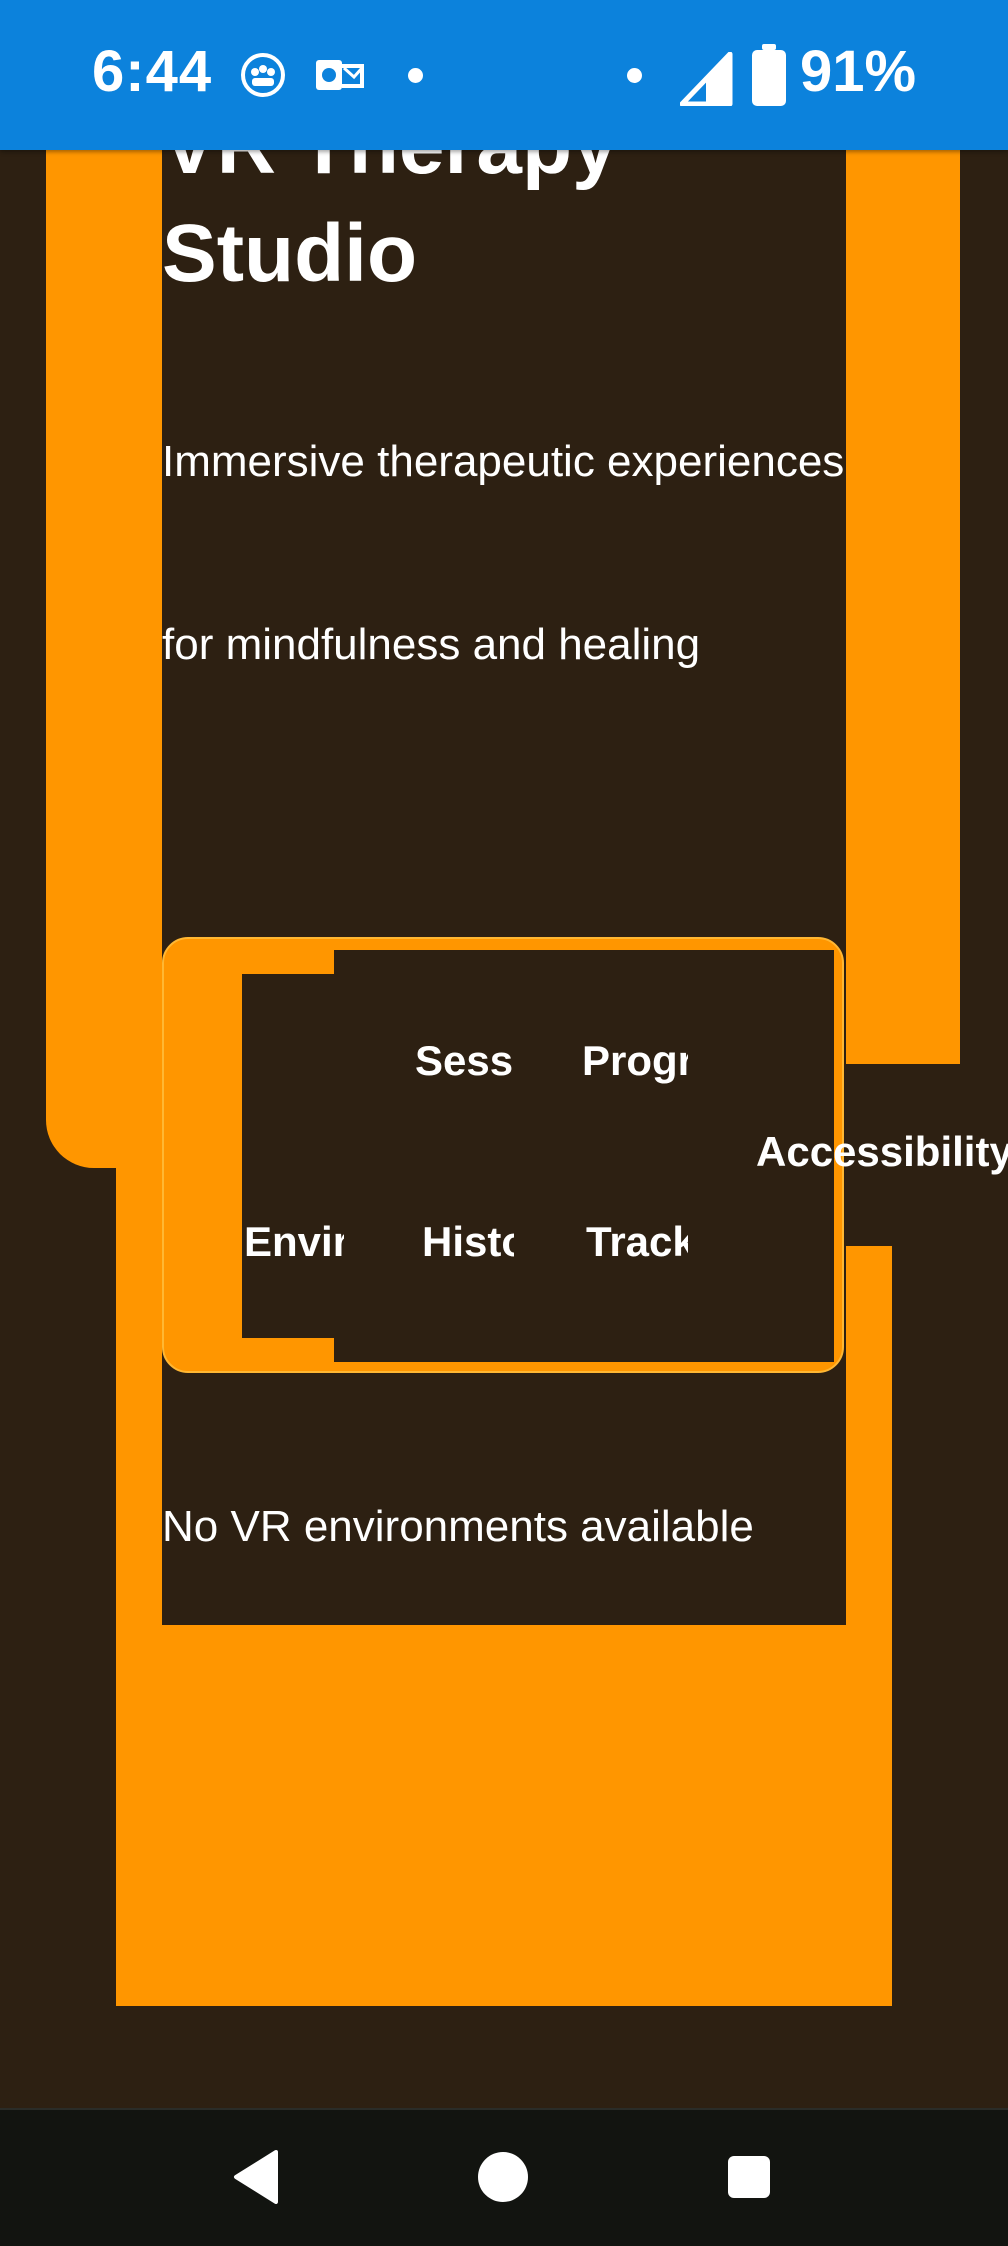 The width and height of the screenshot is (1008, 2246). Describe the element at coordinates (769, 77) in the screenshot. I see `battery-icon` at that location.